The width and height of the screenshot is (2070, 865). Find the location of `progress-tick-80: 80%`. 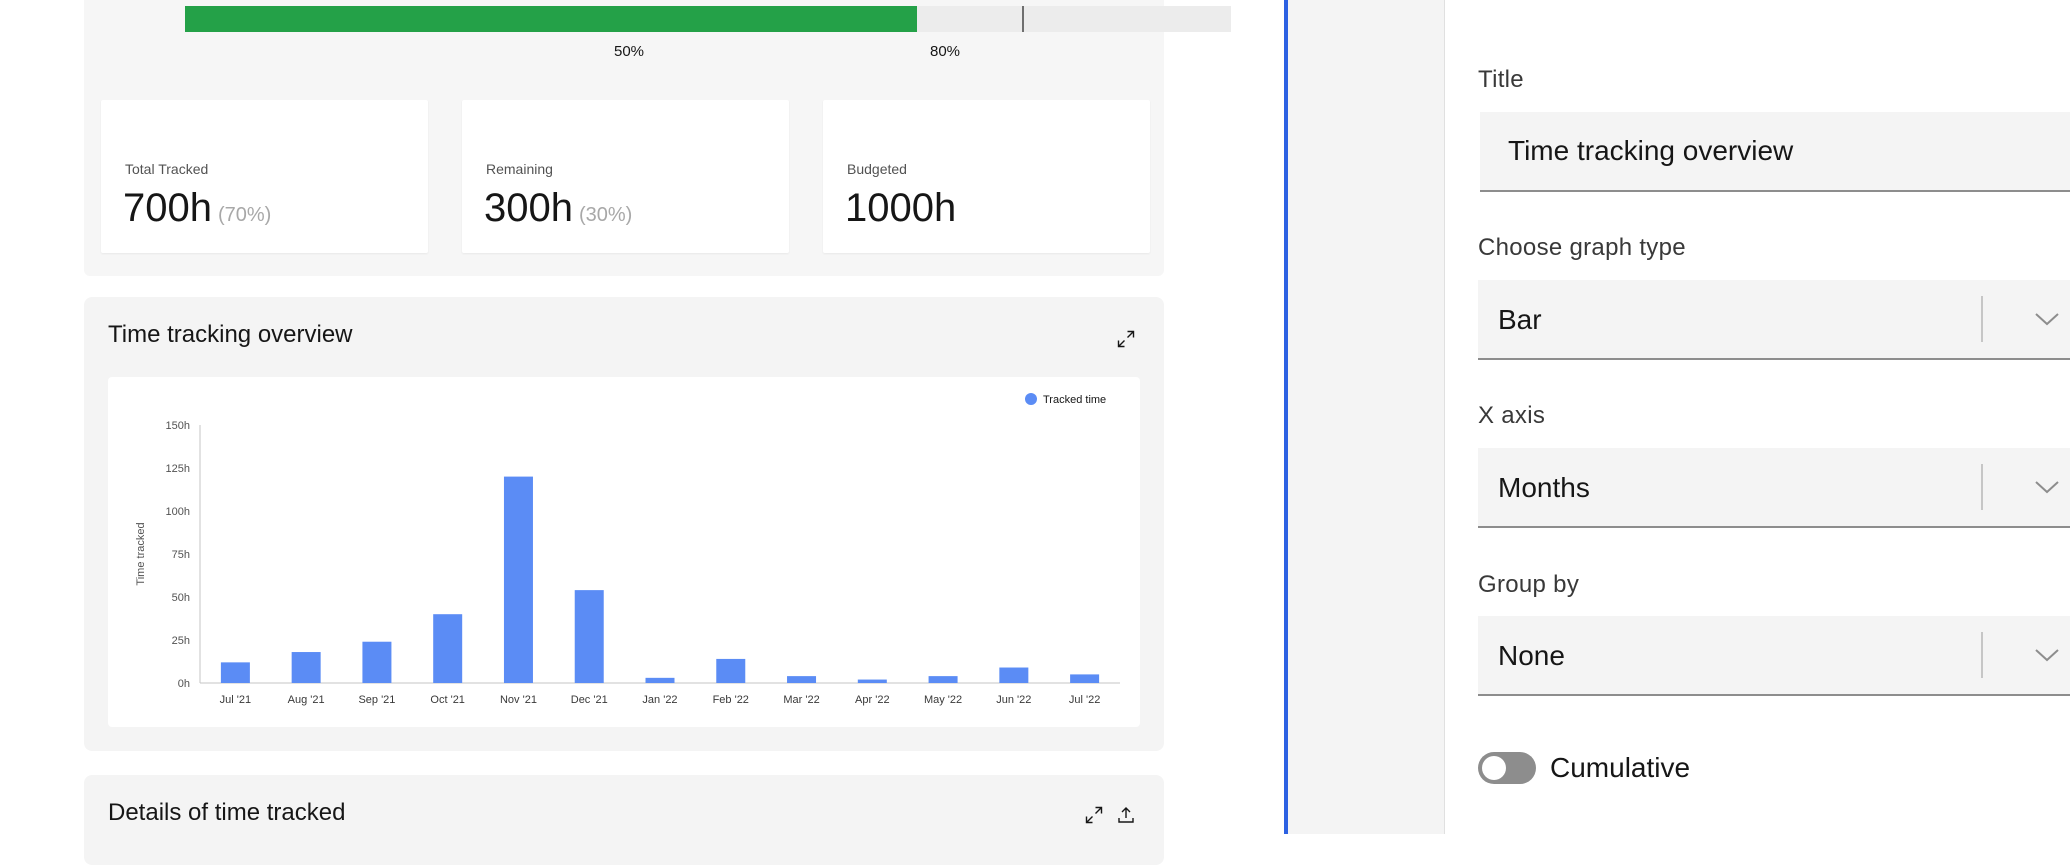

progress-tick-80: 80% is located at coordinates (945, 51).